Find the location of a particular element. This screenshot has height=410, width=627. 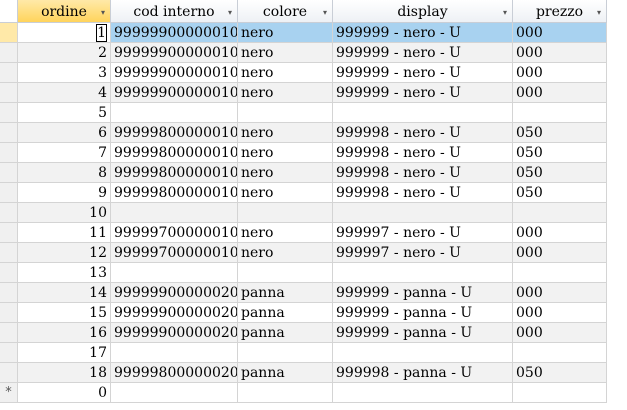

table-row: 1 99999900000010 nero 999999 - nero - U 000 is located at coordinates (303, 33).